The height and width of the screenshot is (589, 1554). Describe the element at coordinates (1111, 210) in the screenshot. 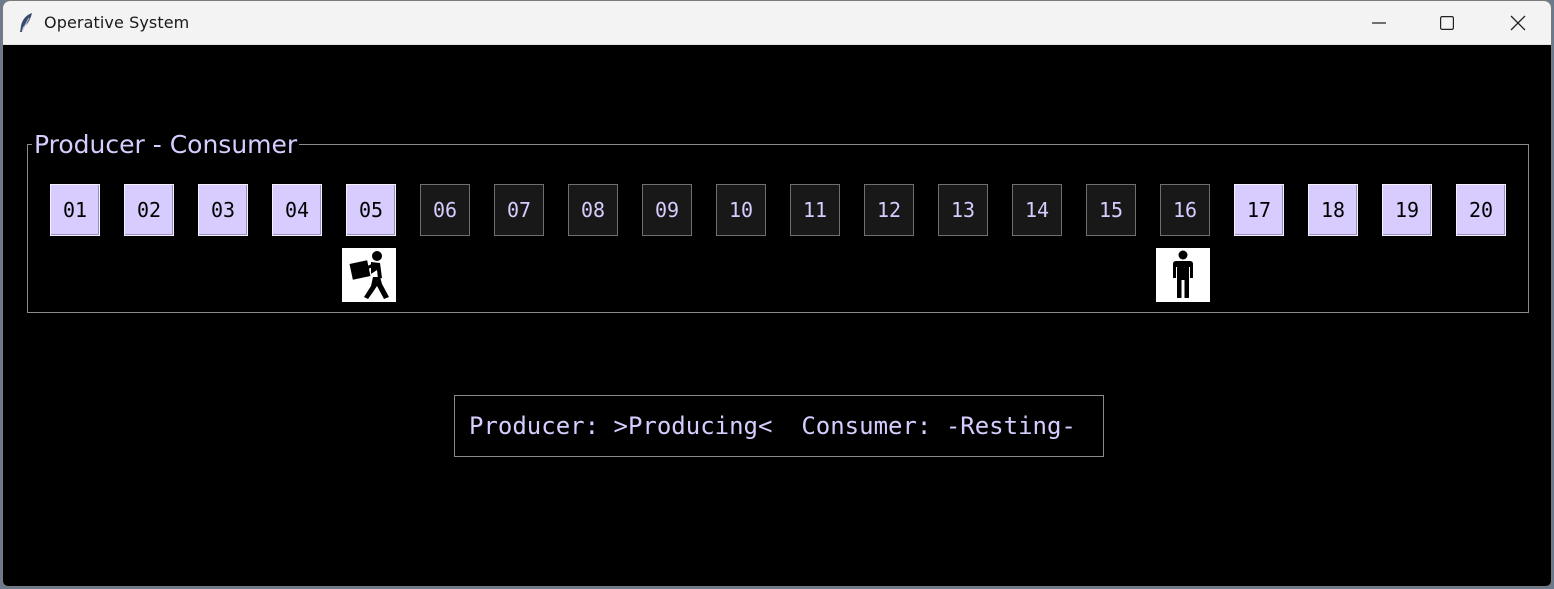

I see `buffer-slot: 15` at that location.